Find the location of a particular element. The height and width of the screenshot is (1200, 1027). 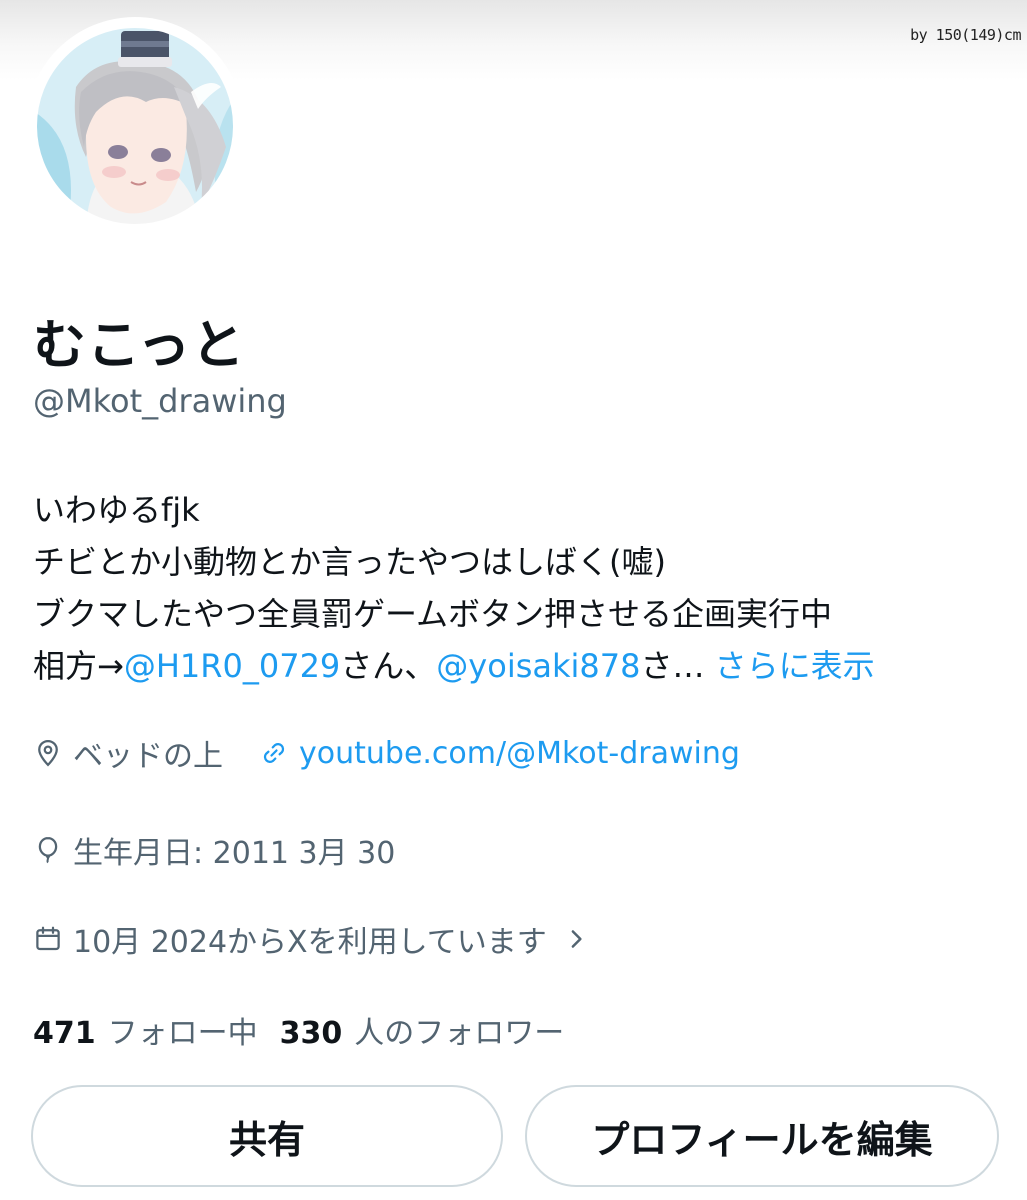

map-pin-icon is located at coordinates (48, 753).